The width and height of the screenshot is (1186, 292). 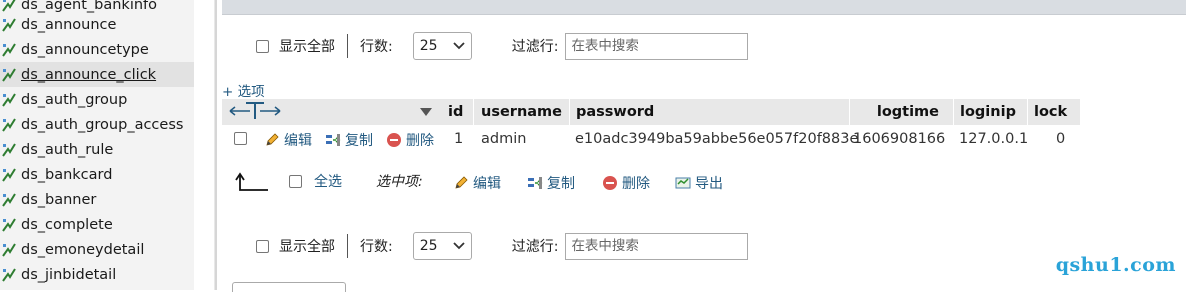 I want to click on column-arrows-icon, so click(x=255, y=113).